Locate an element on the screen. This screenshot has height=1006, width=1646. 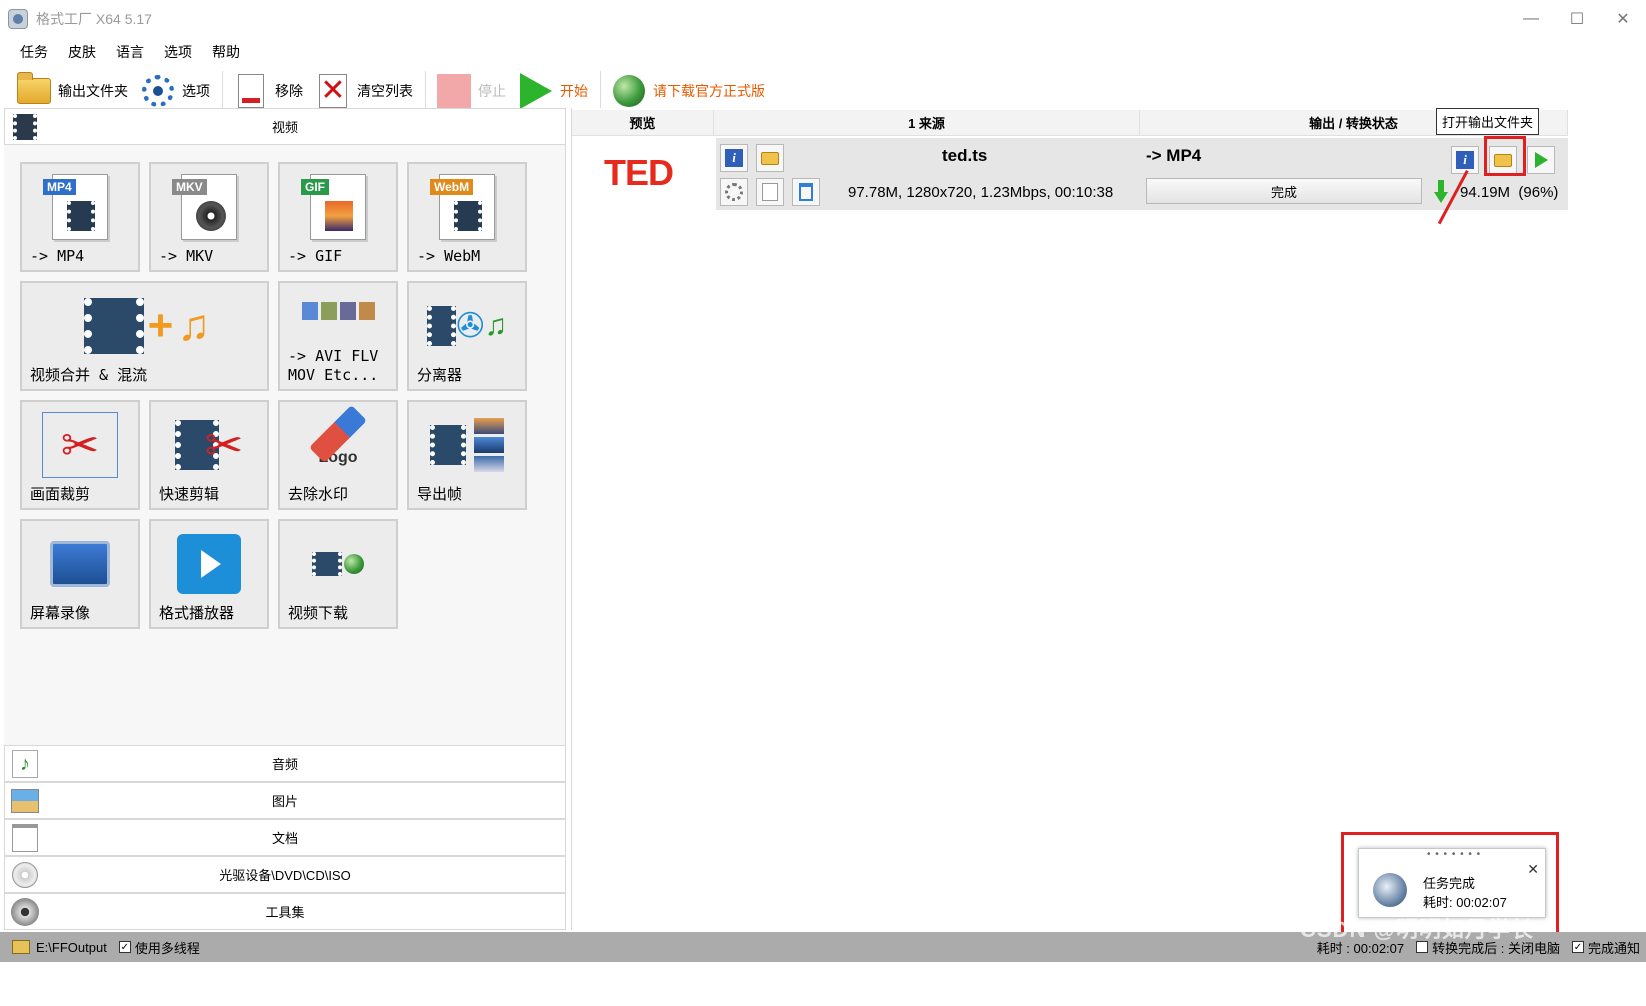
category-document: 文档 is located at coordinates (285, 837).